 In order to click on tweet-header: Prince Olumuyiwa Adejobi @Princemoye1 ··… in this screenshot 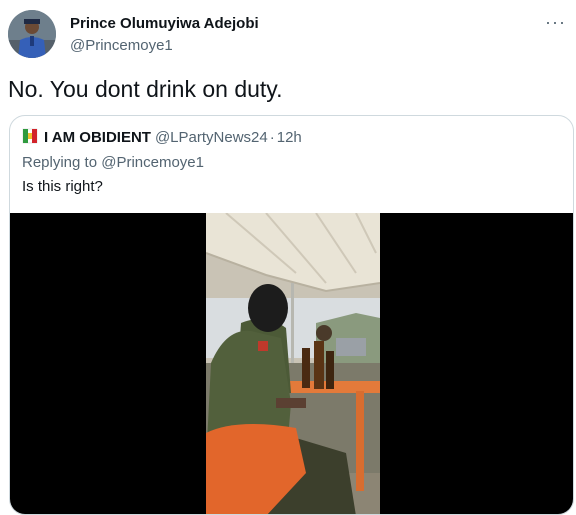, I will do `click(288, 36)`.